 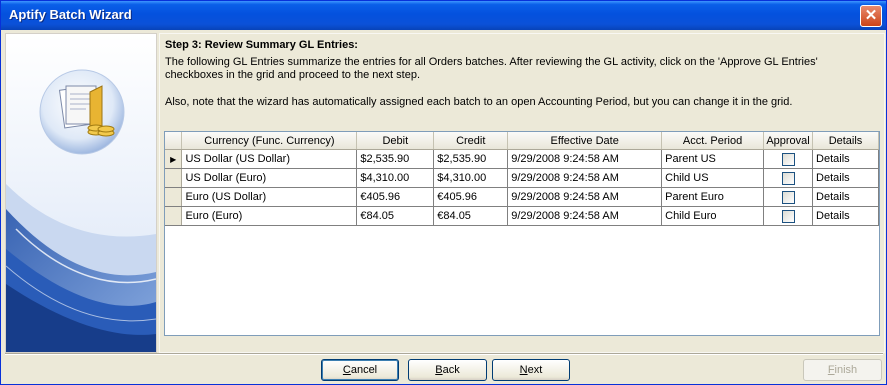 I want to click on close-button: ✕, so click(x=871, y=16).